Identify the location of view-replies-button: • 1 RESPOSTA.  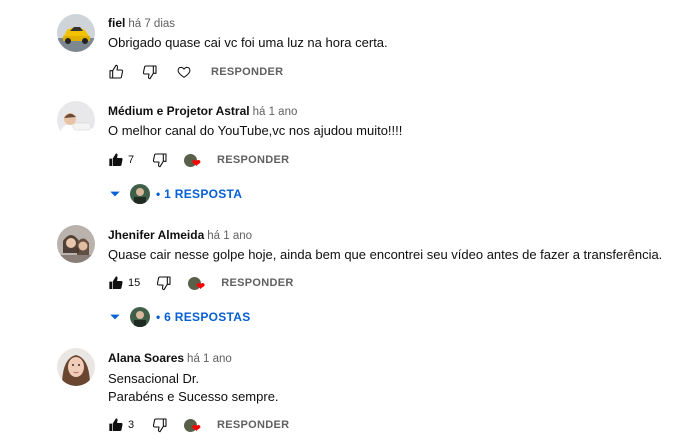
(175, 194).